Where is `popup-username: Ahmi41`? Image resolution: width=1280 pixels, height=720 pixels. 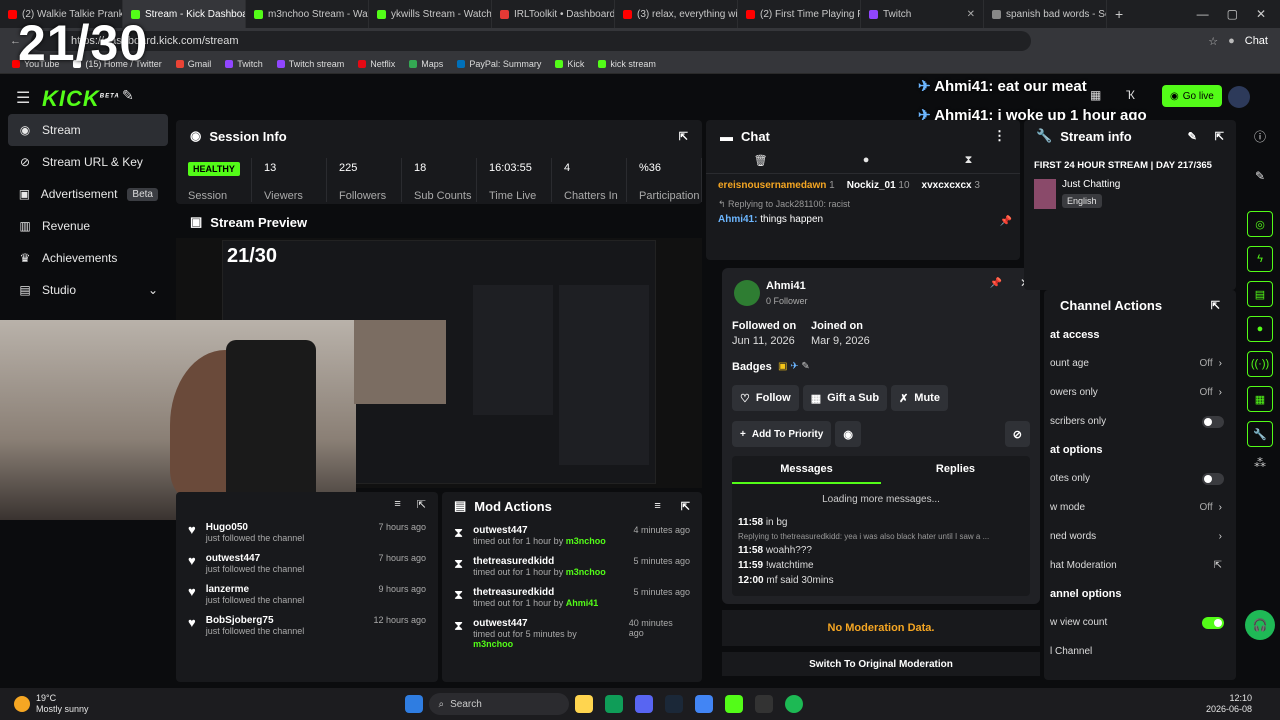
popup-username: Ahmi41 is located at coordinates (786, 286).